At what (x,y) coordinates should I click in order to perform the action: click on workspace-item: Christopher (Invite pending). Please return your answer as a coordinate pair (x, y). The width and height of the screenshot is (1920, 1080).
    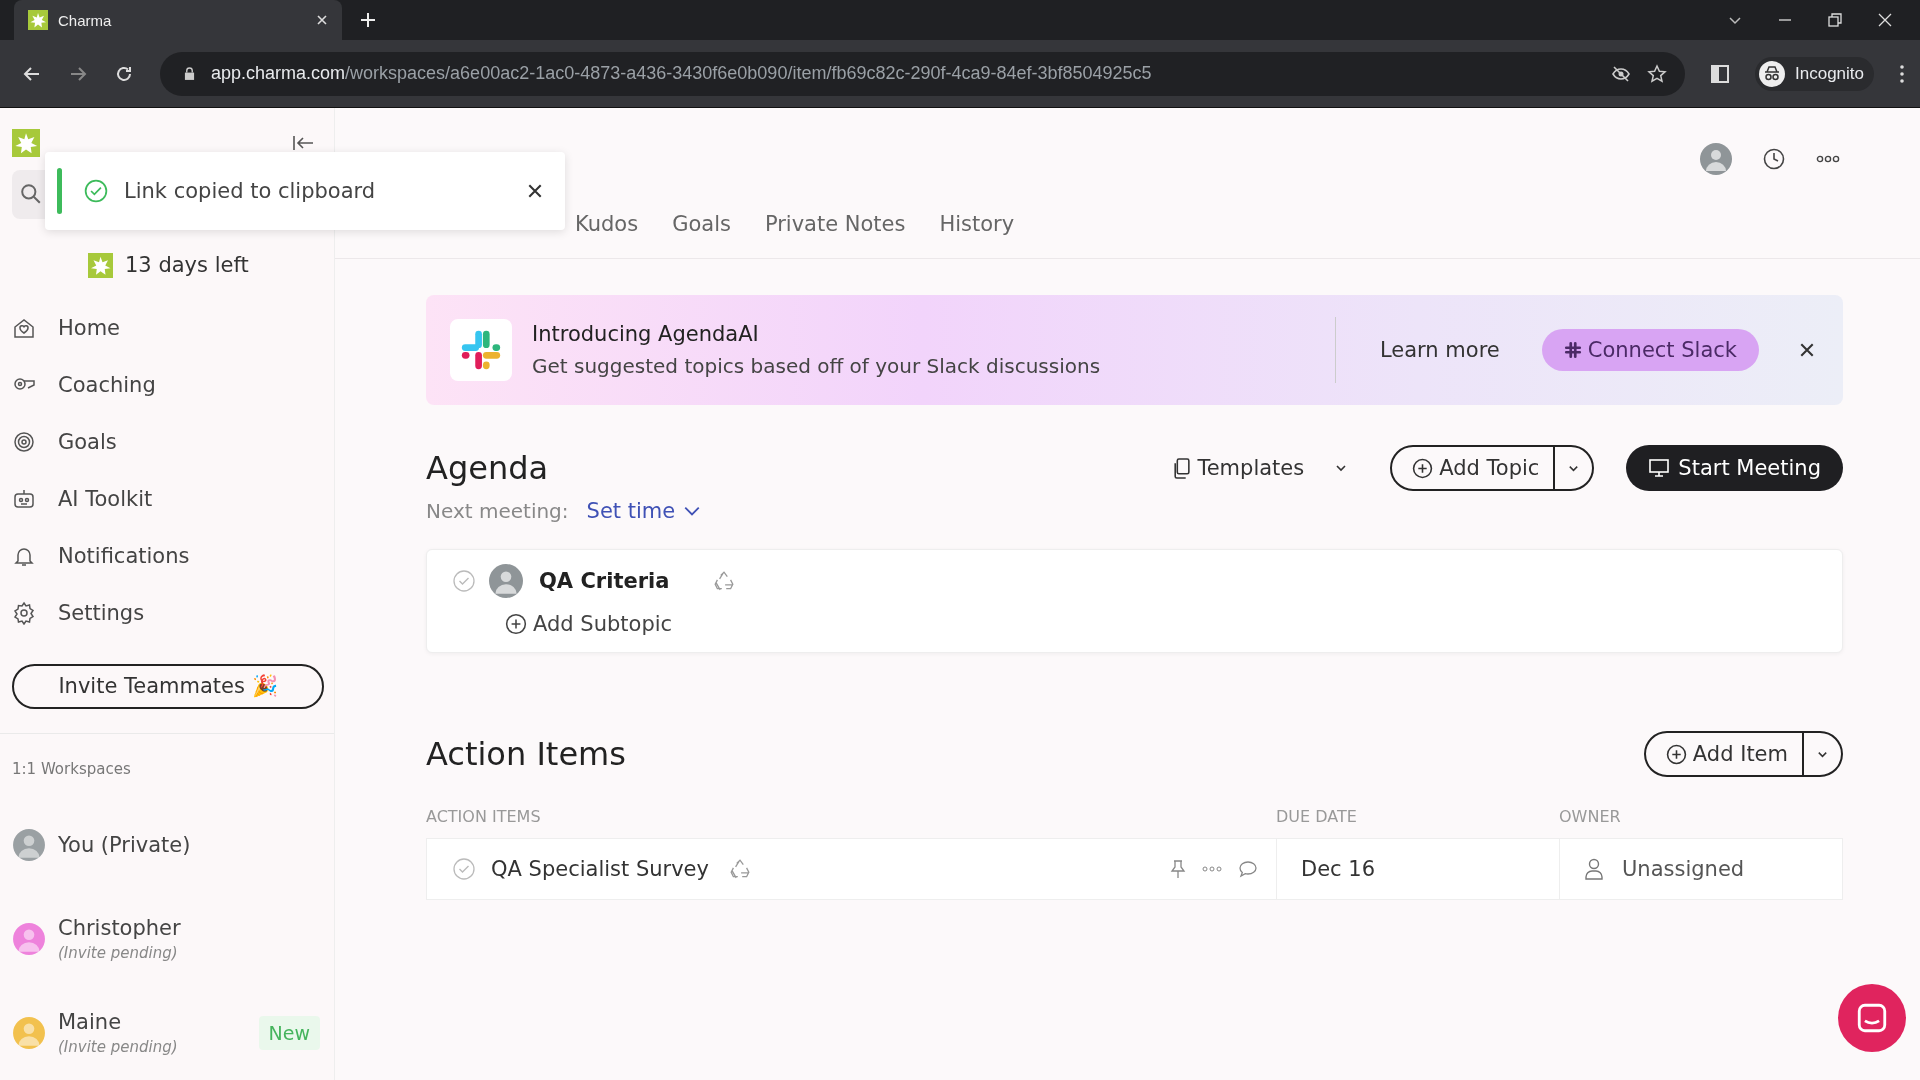
    Looking at the image, I should click on (173, 939).